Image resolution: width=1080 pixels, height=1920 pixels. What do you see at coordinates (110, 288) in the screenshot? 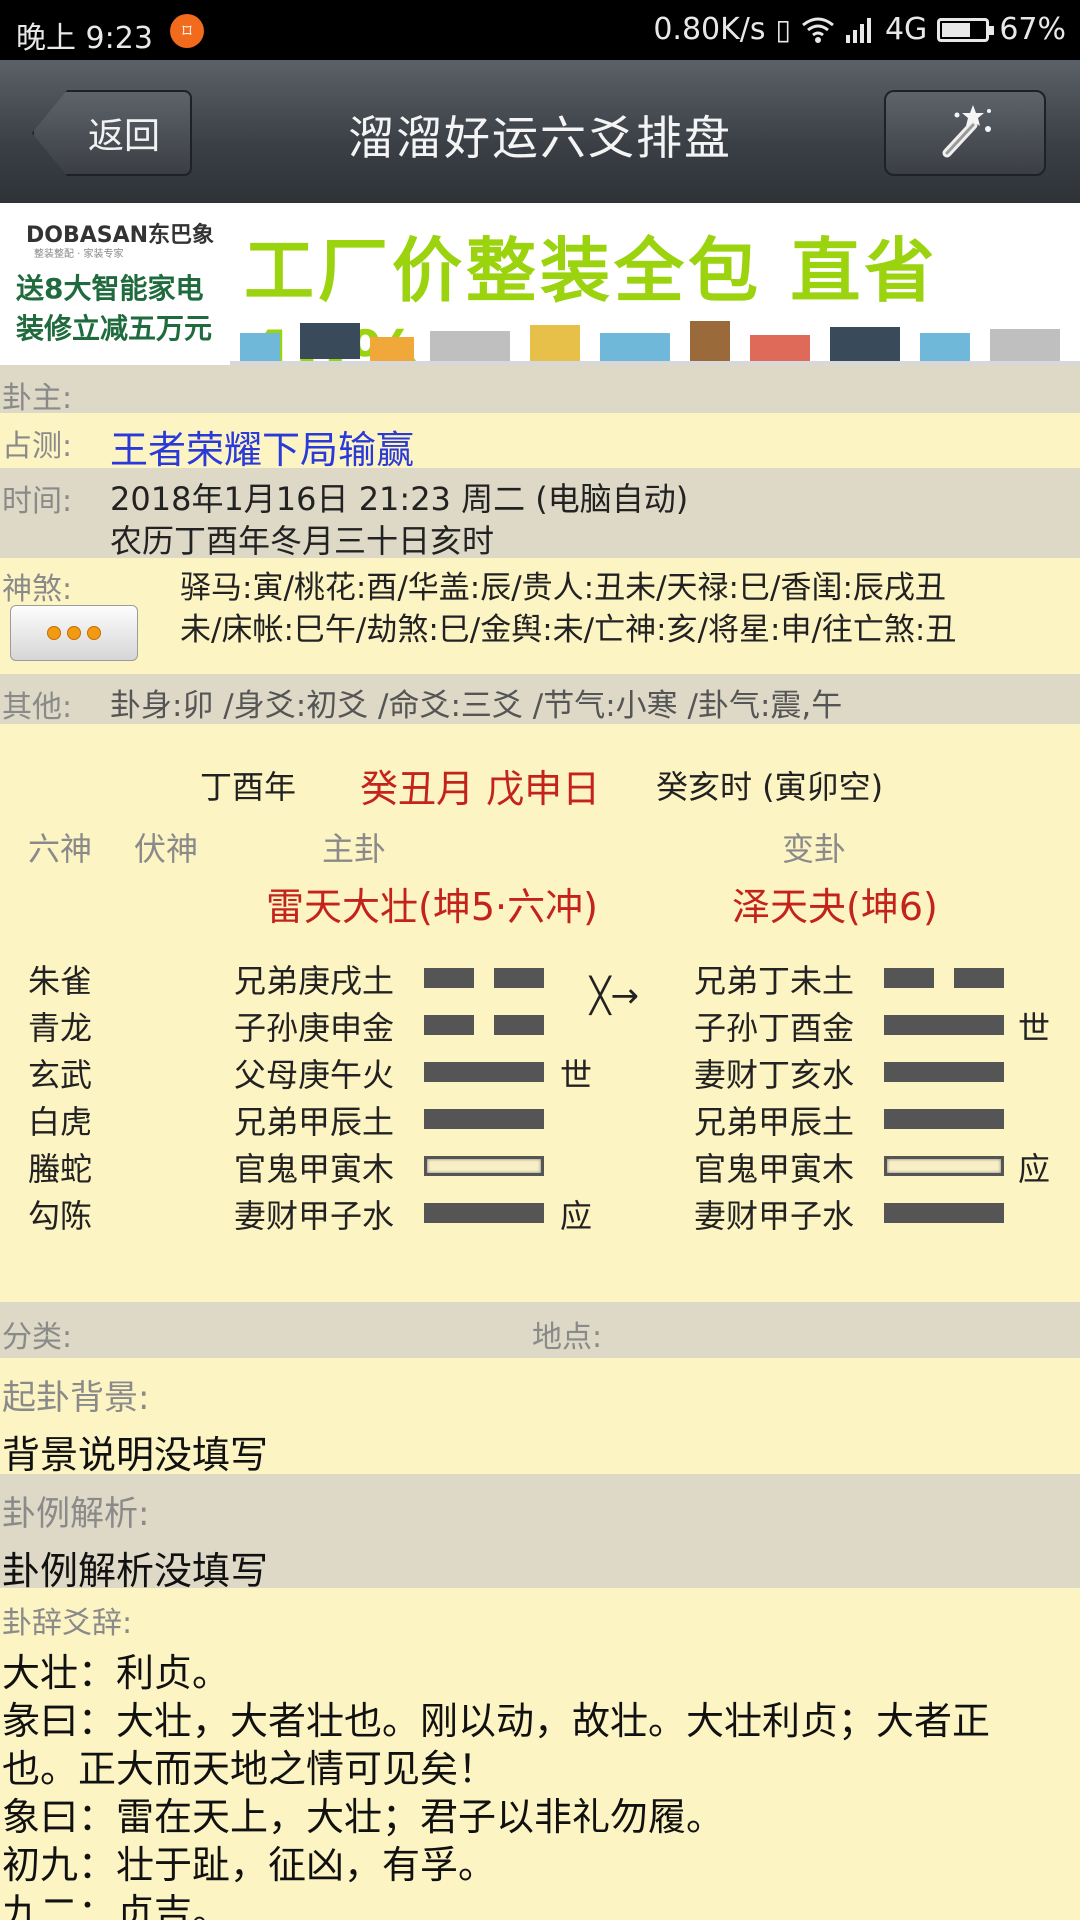
I see `ad-promo-line1: 送8大智能家电` at bounding box center [110, 288].